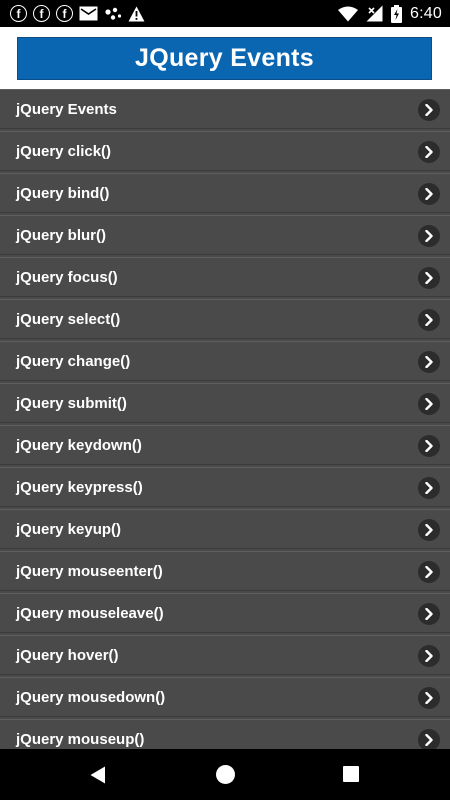  What do you see at coordinates (66, 109) in the screenshot?
I see `list-item-label: jQuery Events` at bounding box center [66, 109].